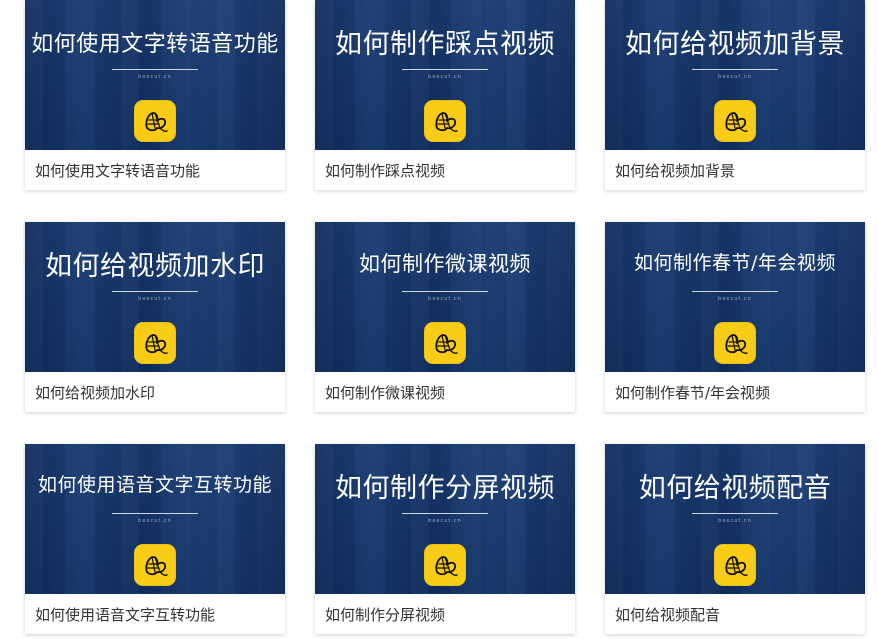 The height and width of the screenshot is (639, 878). Describe the element at coordinates (445, 264) in the screenshot. I see `thumbnail-title-5: 如何制作微课视频` at that location.